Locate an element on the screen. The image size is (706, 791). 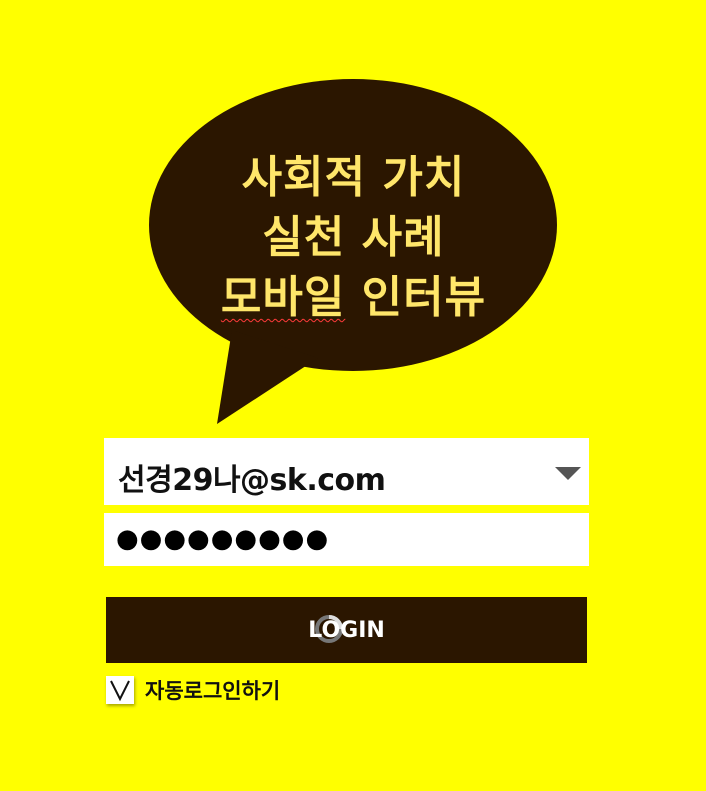
headline: 사회적 가치 실천 사례 모바일 인터뷰 is located at coordinates (353, 238).